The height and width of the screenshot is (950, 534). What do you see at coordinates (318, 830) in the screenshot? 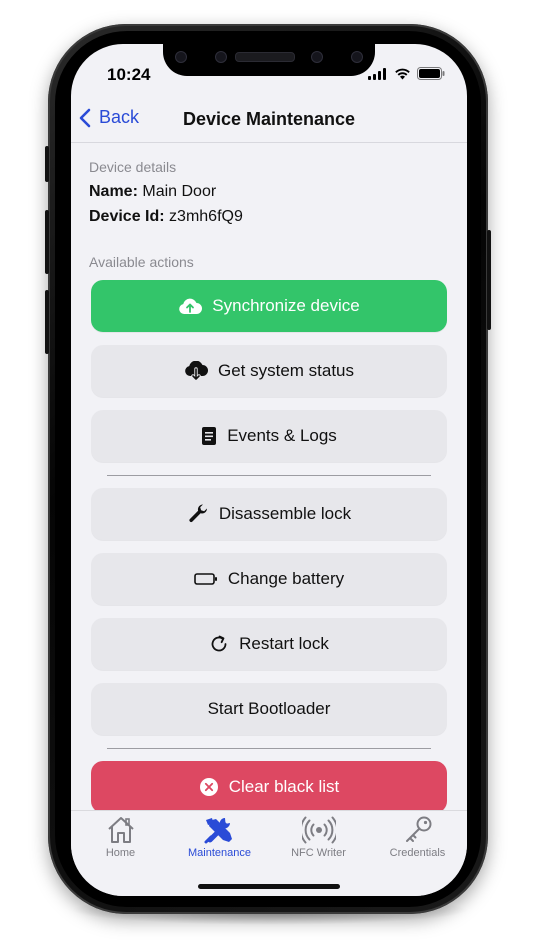
I see `nfc-icon` at bounding box center [318, 830].